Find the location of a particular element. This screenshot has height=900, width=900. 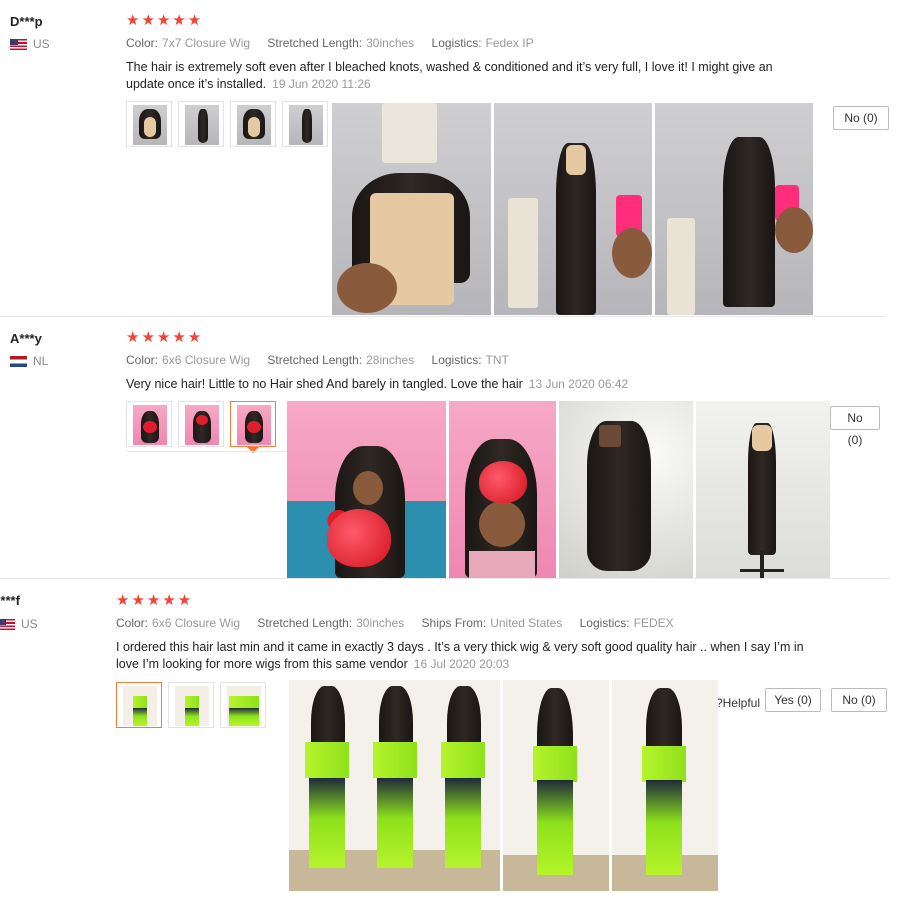

country-code: NL is located at coordinates (41, 361).